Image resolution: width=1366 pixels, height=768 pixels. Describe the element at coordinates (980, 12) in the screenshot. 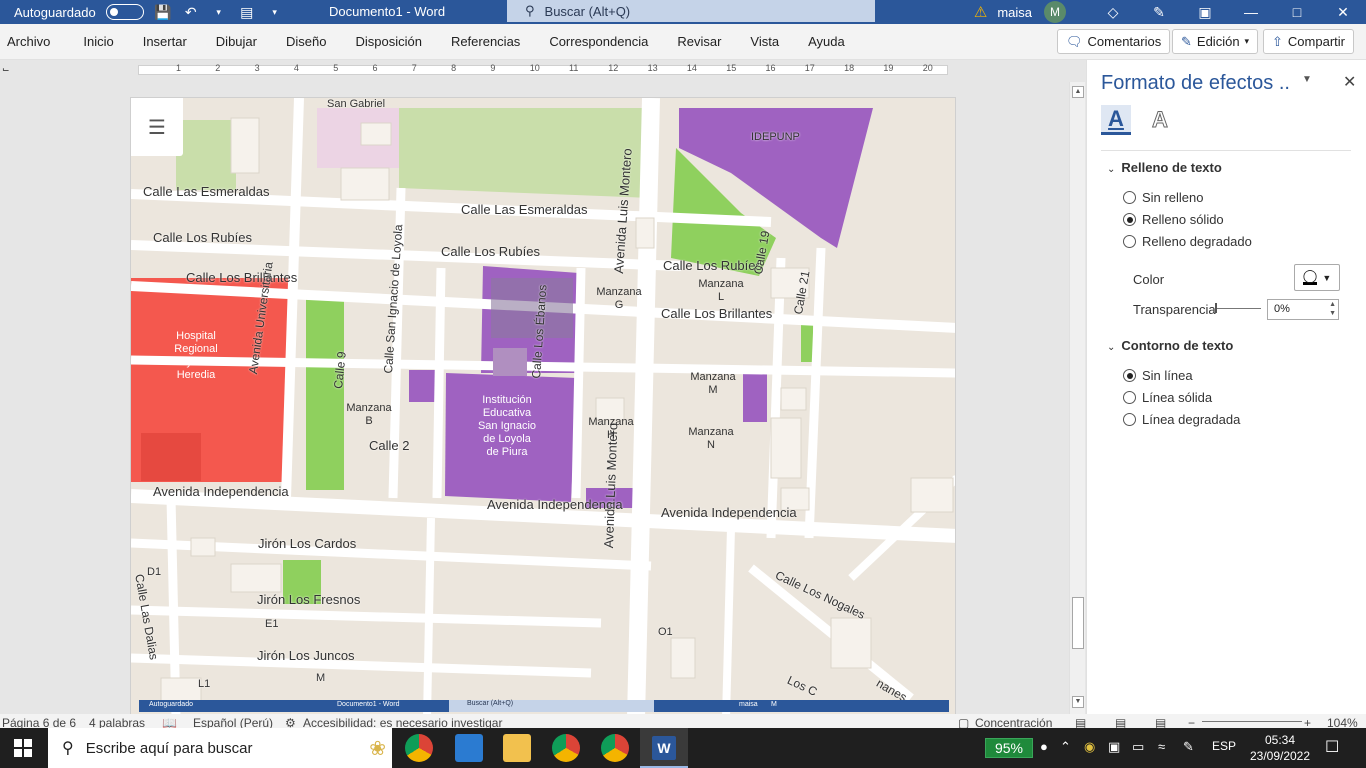

I see `warning-icon: ⚠` at that location.